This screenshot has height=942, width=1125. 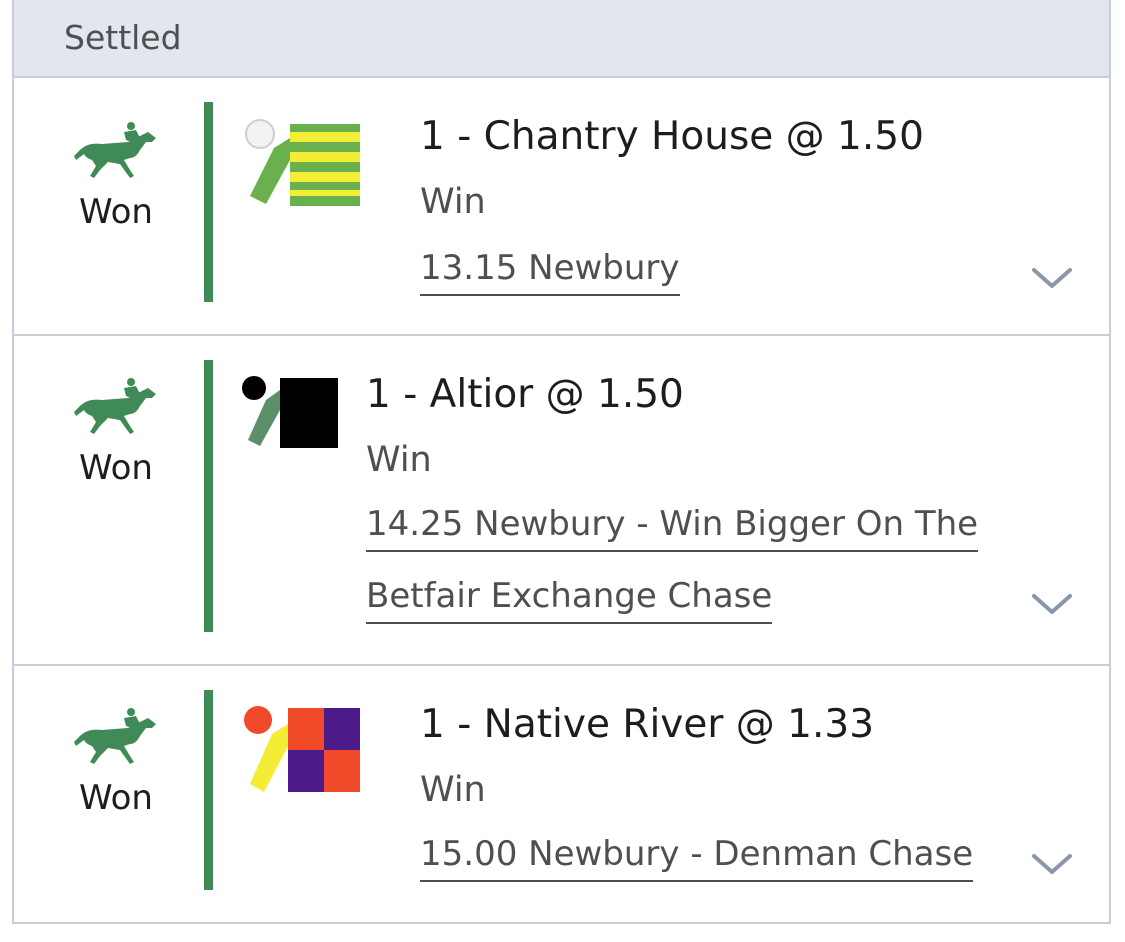 What do you see at coordinates (301, 750) in the screenshot?
I see `jockey-silks-purple-red-icon` at bounding box center [301, 750].